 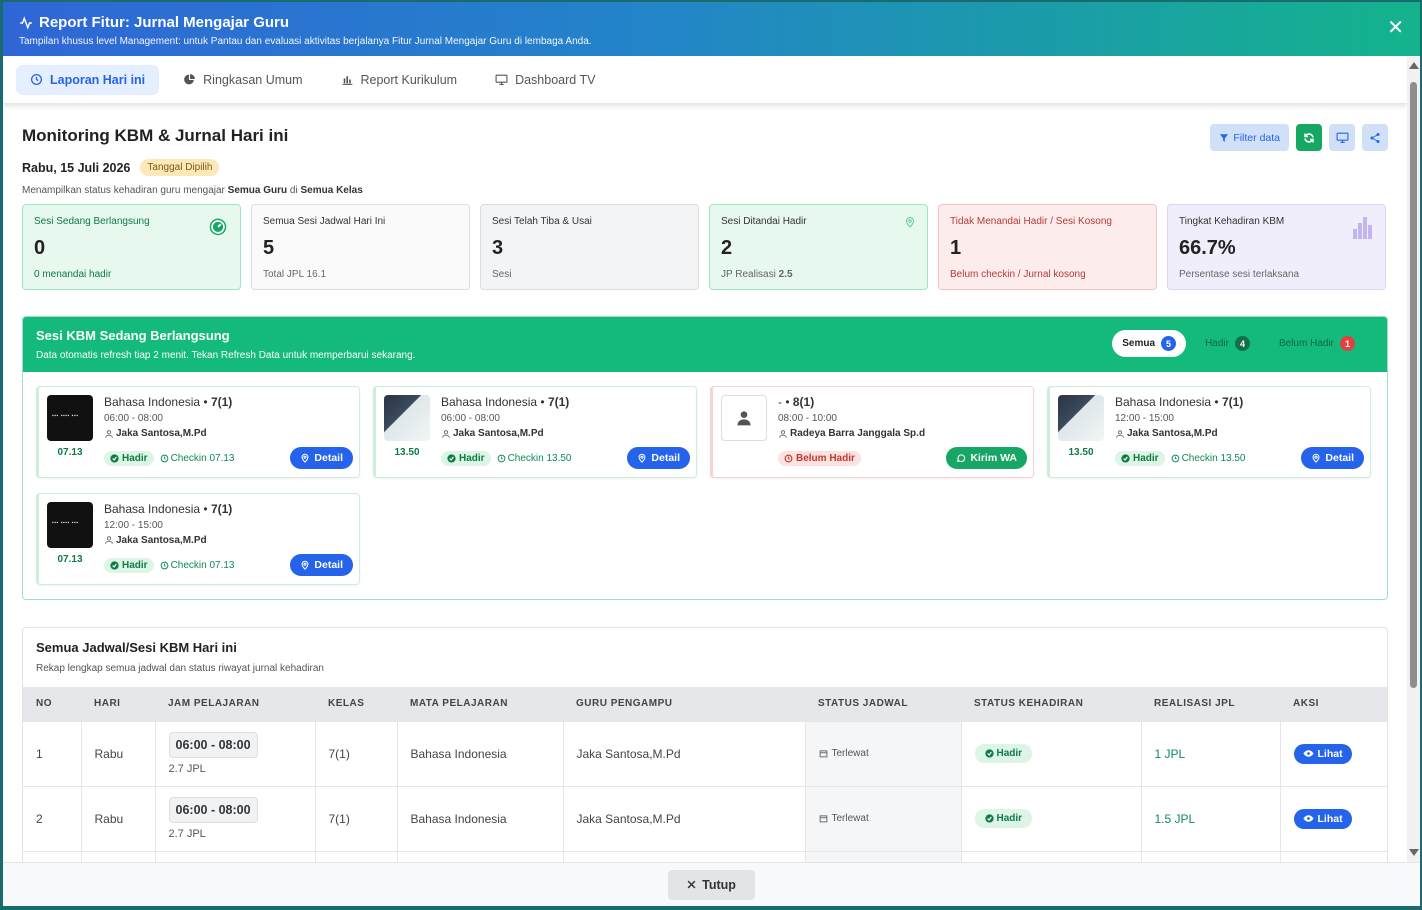 What do you see at coordinates (136, 647) in the screenshot?
I see `schedule-title: Semua Jadwal/Sesi KBM Hari ini` at bounding box center [136, 647].